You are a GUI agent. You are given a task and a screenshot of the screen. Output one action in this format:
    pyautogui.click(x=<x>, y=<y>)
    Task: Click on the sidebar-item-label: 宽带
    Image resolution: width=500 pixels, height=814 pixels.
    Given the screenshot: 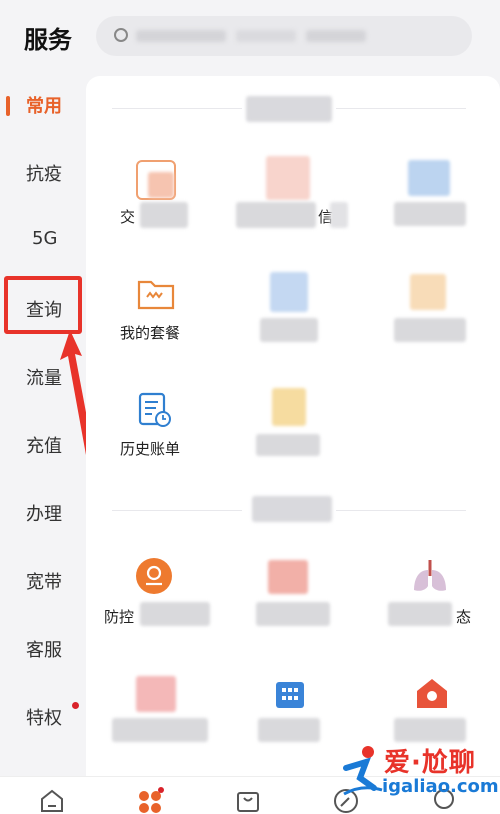 What is the action you would take?
    pyautogui.click(x=44, y=582)
    